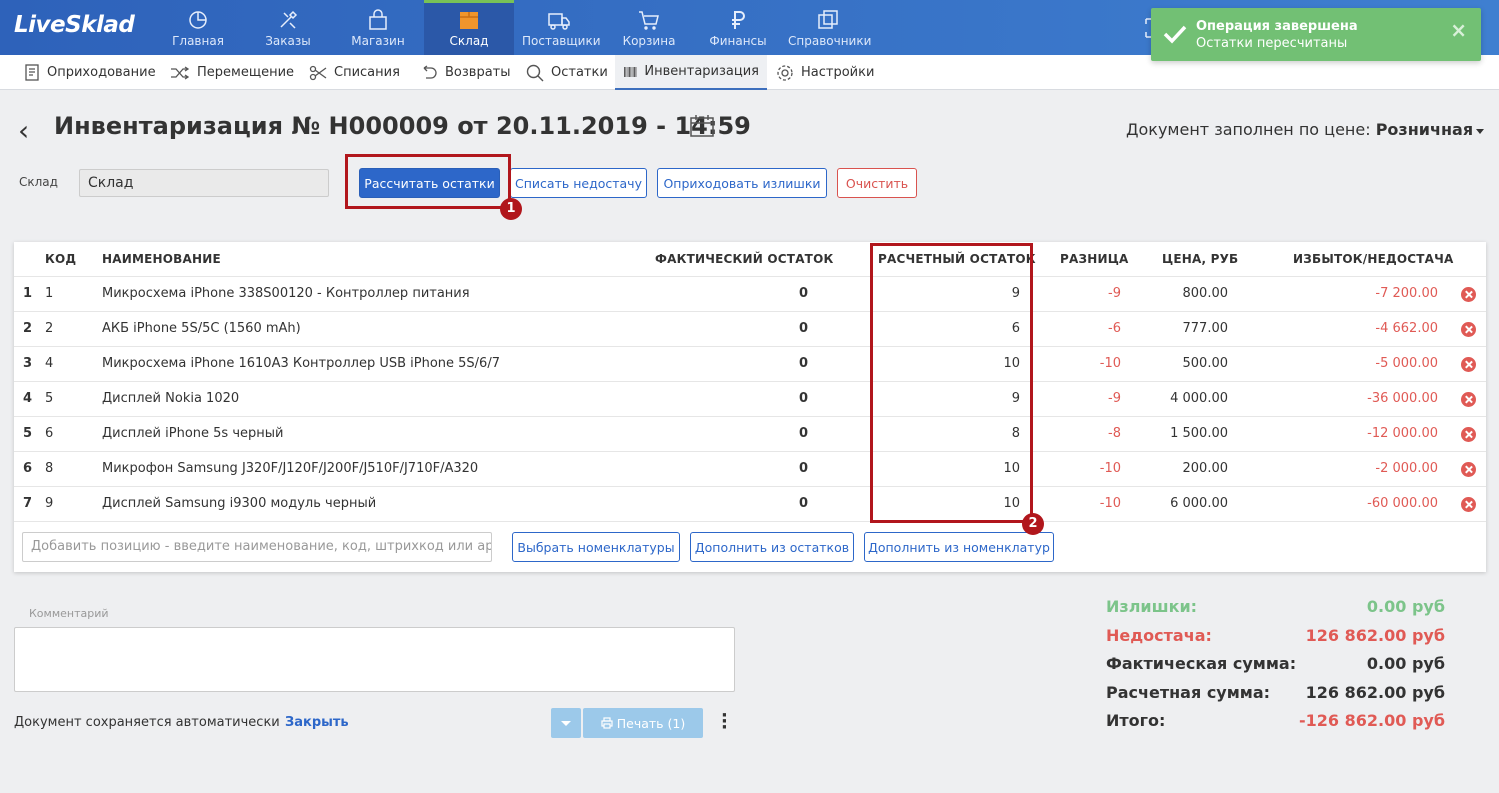 The height and width of the screenshot is (793, 1499). What do you see at coordinates (161, 259) in the screenshot?
I see `col-header-name: НАИМЕНОВАНИЕ` at bounding box center [161, 259].